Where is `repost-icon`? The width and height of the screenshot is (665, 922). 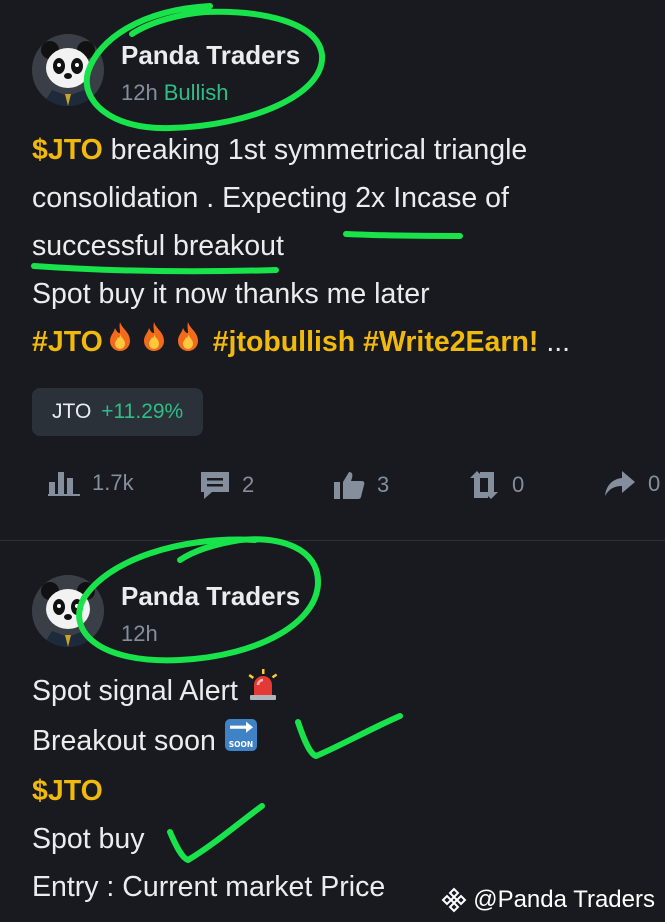 repost-icon is located at coordinates (484, 485).